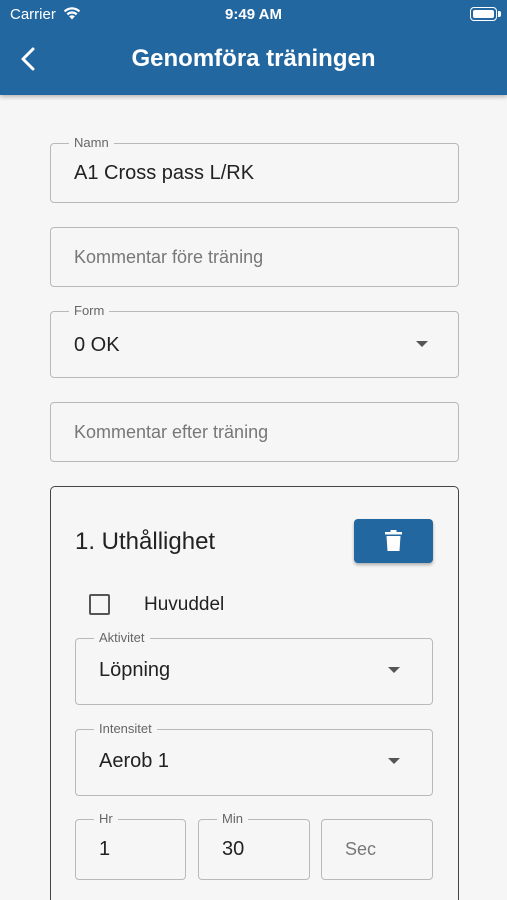  I want to click on main-part-checkbox, so click(99, 604).